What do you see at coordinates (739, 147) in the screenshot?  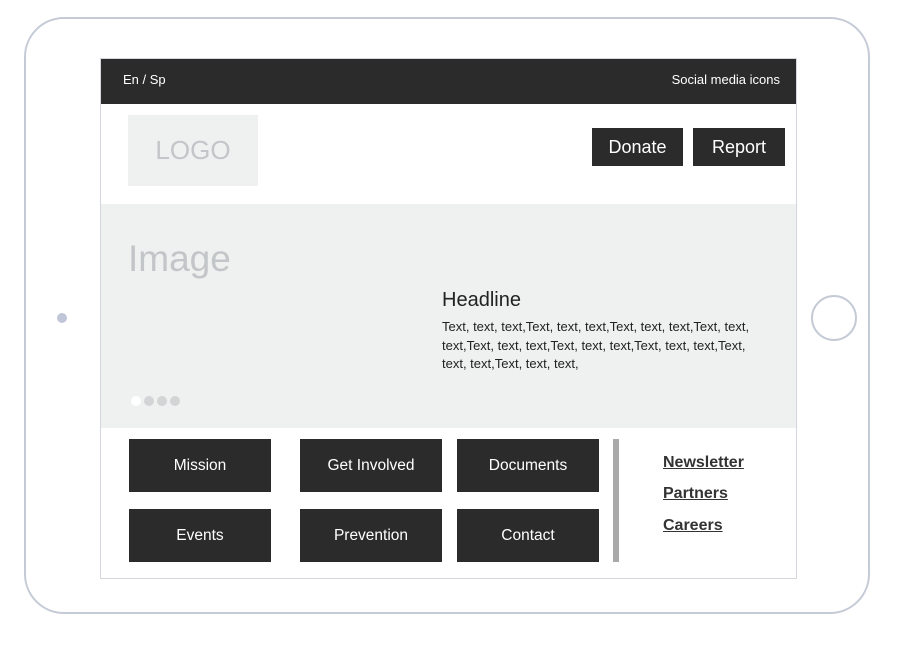 I see `report-button: Report` at bounding box center [739, 147].